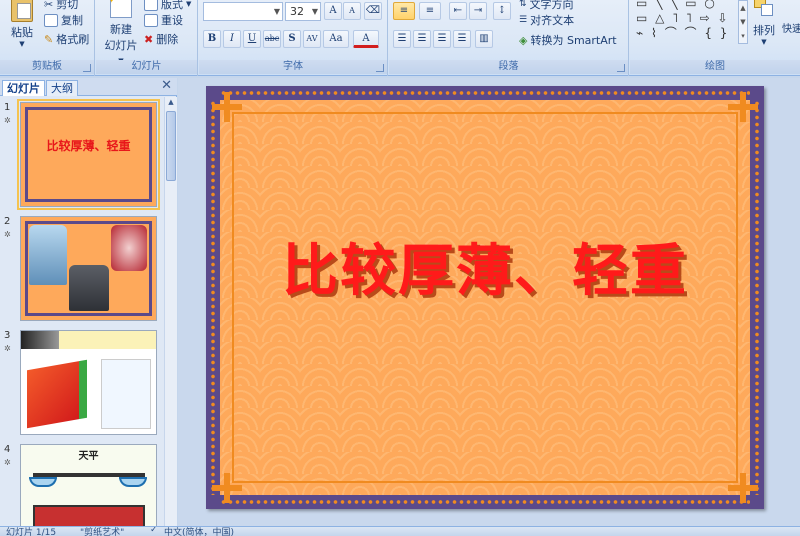 The width and height of the screenshot is (800, 536). I want to click on new-slide-icon: ✦, so click(119, 9).